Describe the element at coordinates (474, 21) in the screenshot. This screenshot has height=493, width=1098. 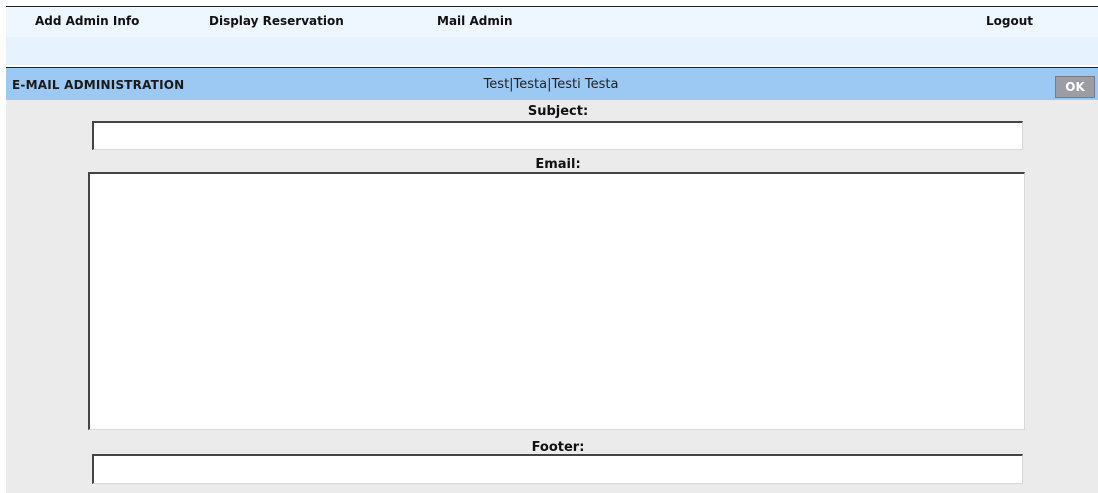
I see `nav-mail-admin: Mail Admin` at that location.